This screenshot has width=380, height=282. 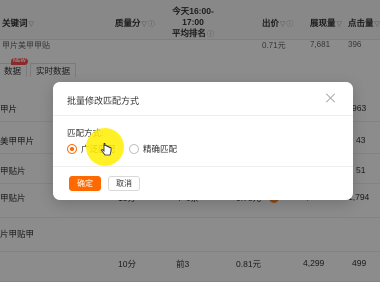 I want to click on match-type-label: 匹配方式:, so click(x=85, y=133).